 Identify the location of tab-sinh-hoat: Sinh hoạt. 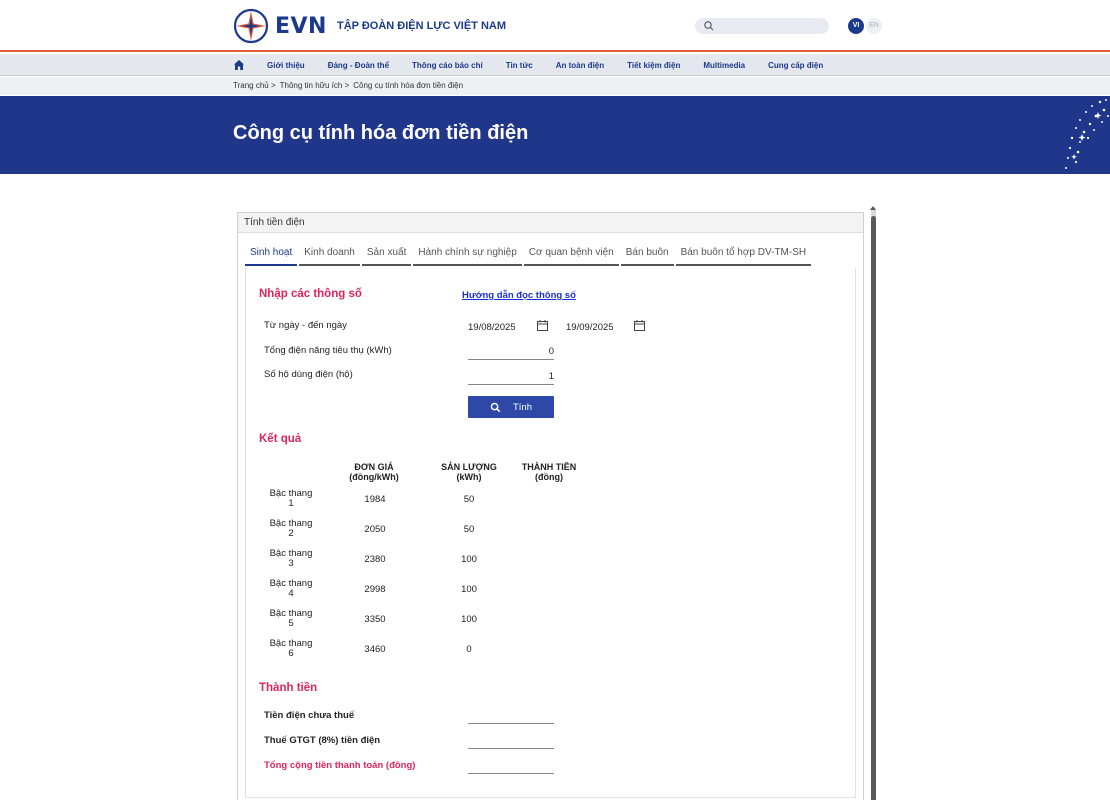
(271, 254).